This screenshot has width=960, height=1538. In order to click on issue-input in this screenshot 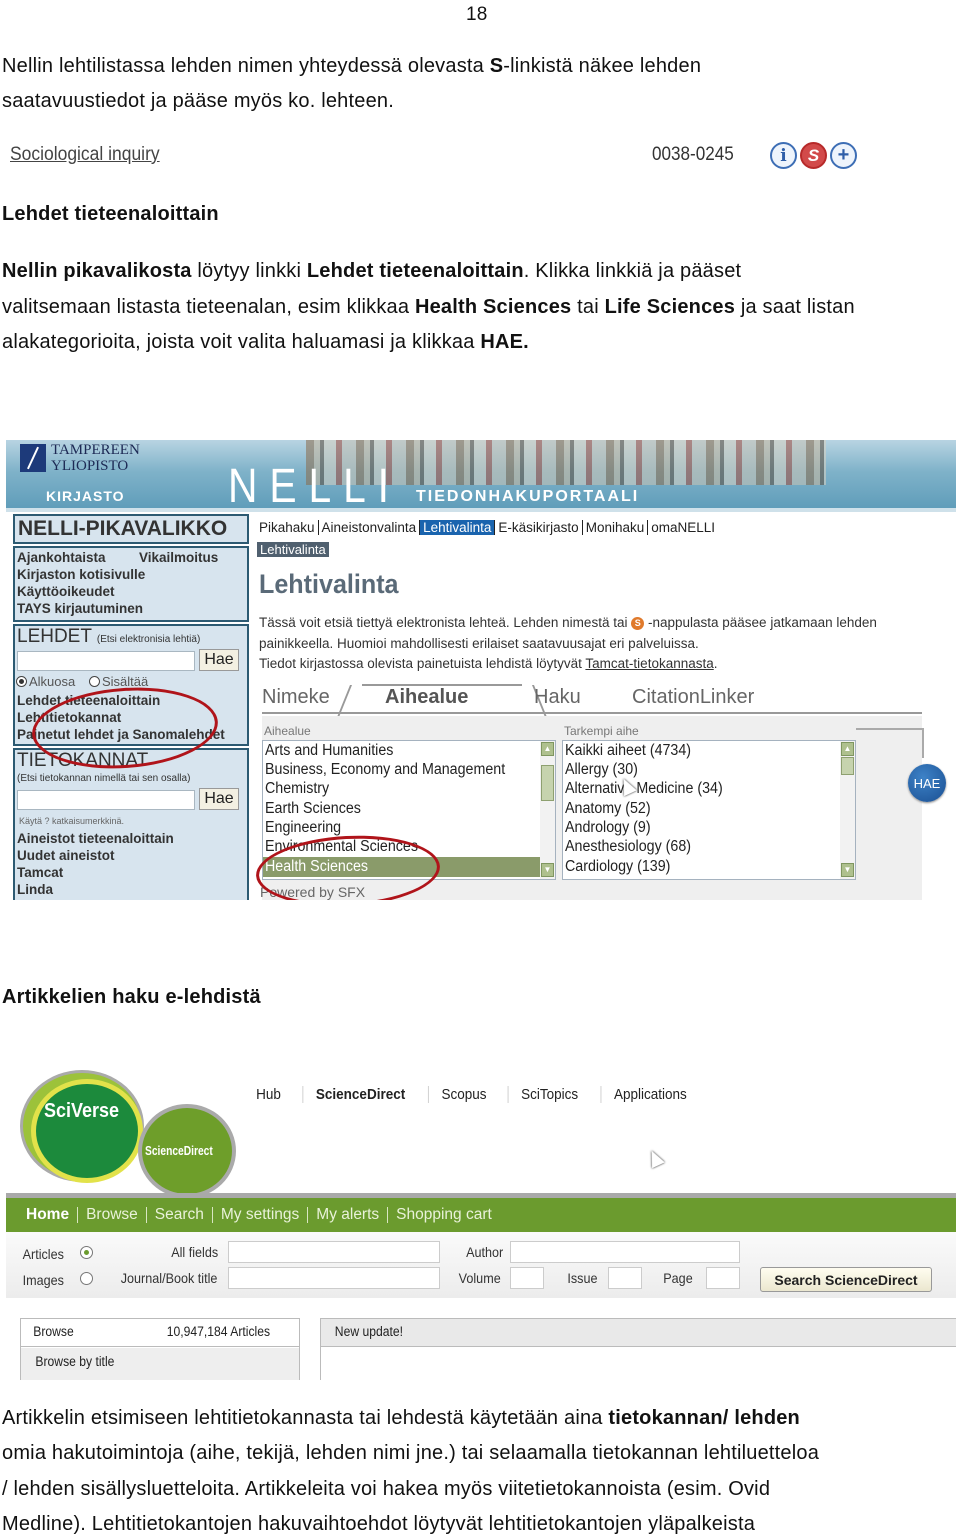, I will do `click(625, 1278)`.